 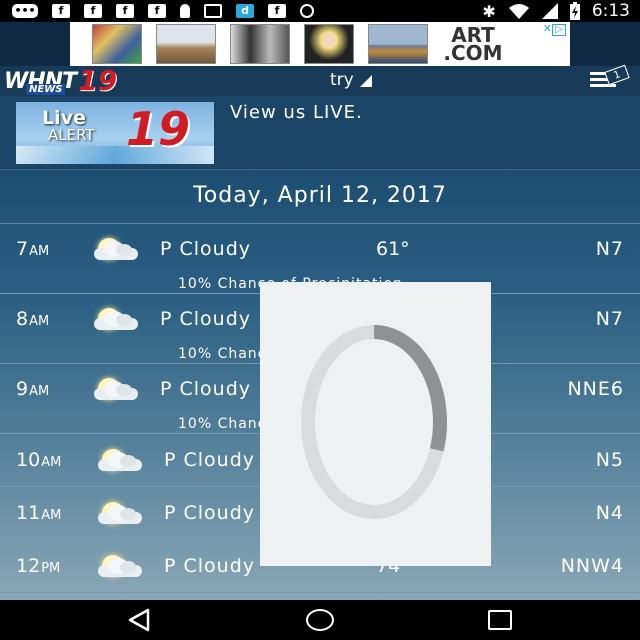 I want to click on forecast-wind: NNE6, so click(x=595, y=389).